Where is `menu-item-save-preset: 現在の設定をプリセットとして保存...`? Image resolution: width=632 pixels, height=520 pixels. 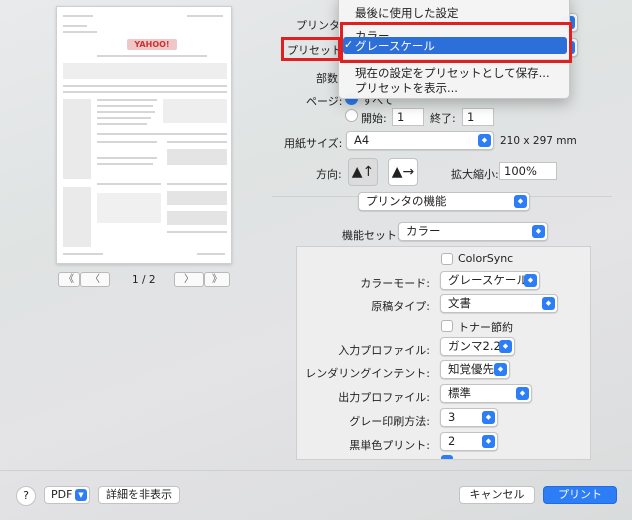 menu-item-save-preset: 現在の設定をプリセットとして保存... is located at coordinates (452, 73).